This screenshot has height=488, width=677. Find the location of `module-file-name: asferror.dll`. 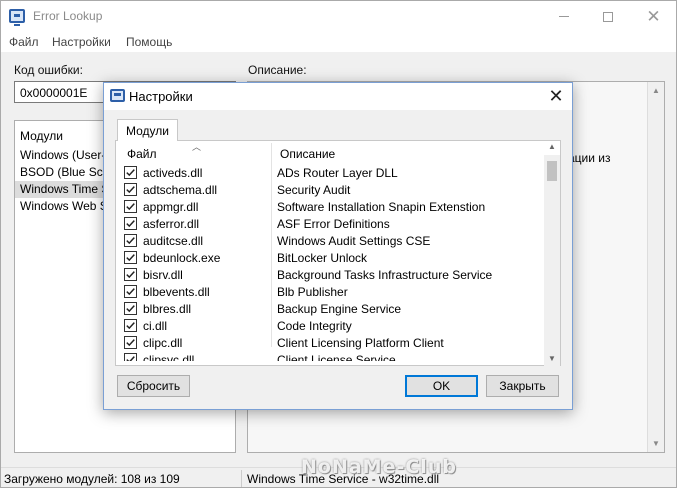

module-file-name: asferror.dll is located at coordinates (171, 224).